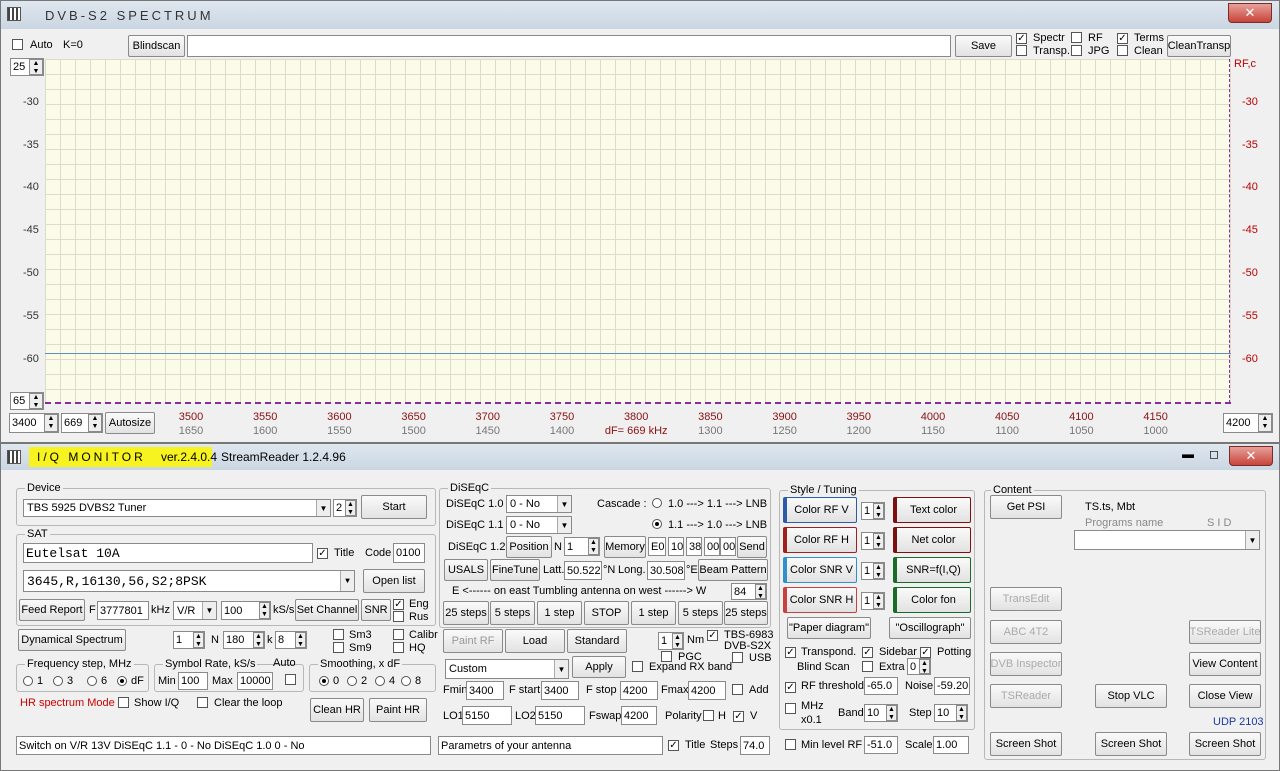 The image size is (1280, 771). What do you see at coordinates (1188, 456) in the screenshot?
I see `minimize-icon: ▬` at bounding box center [1188, 456].